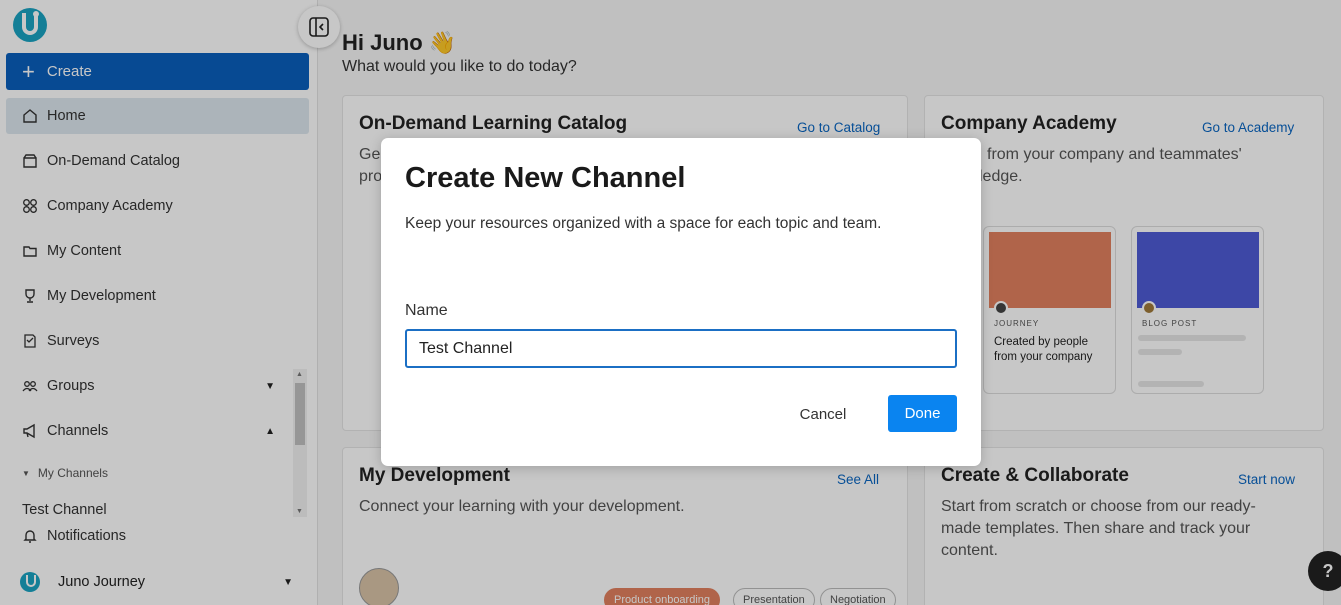  Describe the element at coordinates (823, 414) in the screenshot. I see `cancel-button: Cancel` at that location.